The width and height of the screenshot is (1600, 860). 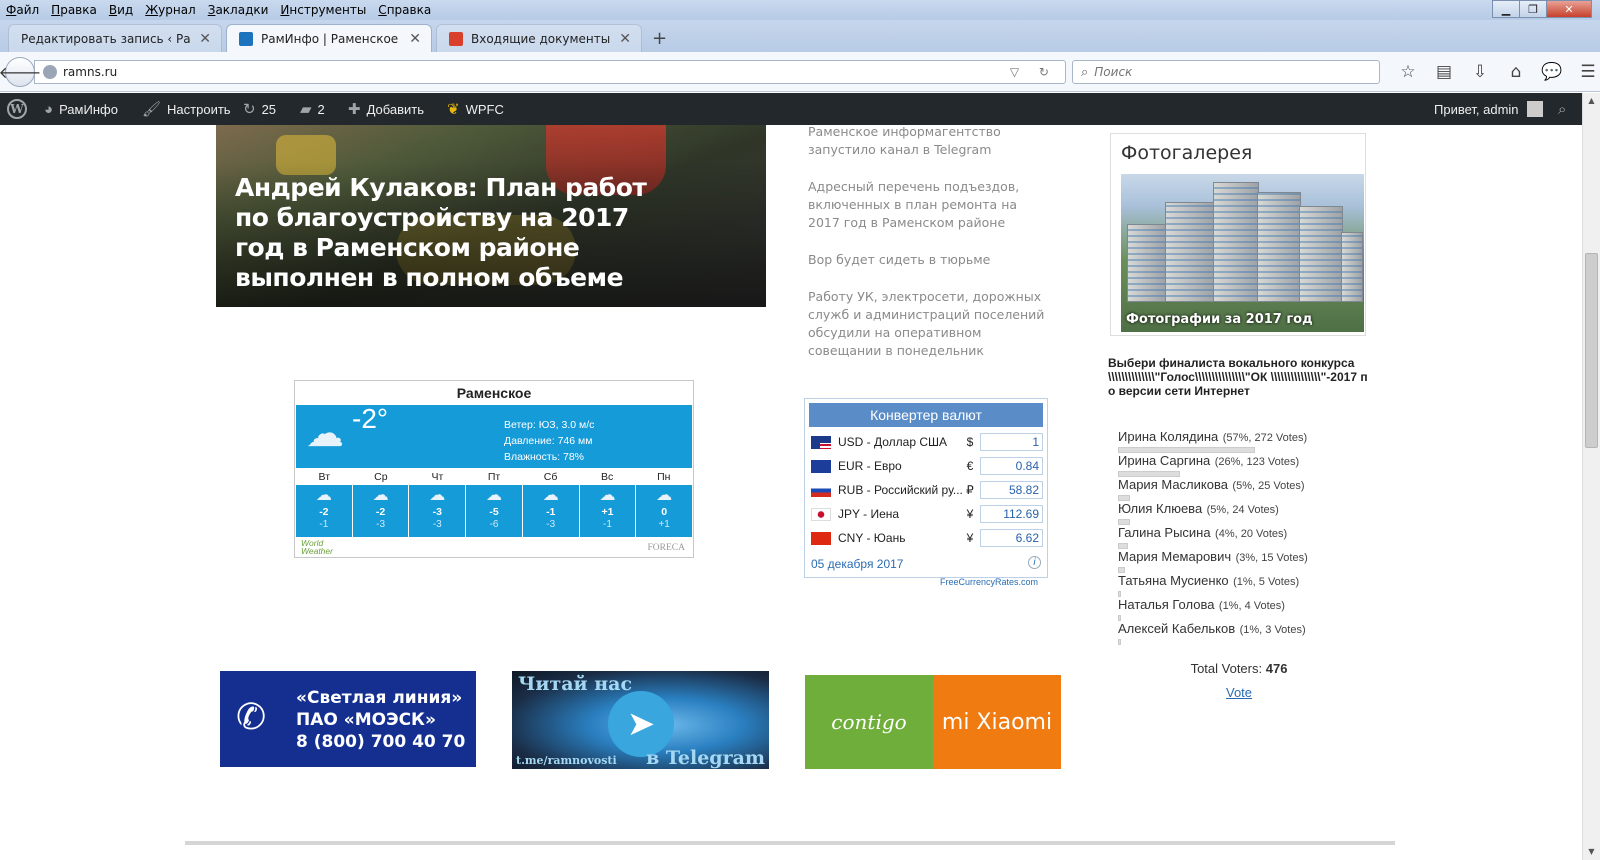 What do you see at coordinates (1516, 72) in the screenshot?
I see `home-icon: ⌂` at bounding box center [1516, 72].